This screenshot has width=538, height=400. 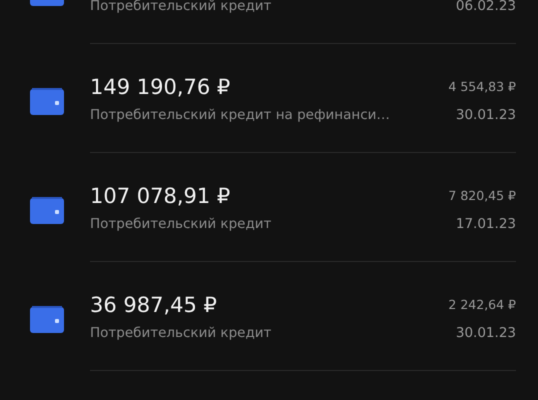 I want to click on loan-balance: 149 190,76 ₽, so click(x=161, y=87).